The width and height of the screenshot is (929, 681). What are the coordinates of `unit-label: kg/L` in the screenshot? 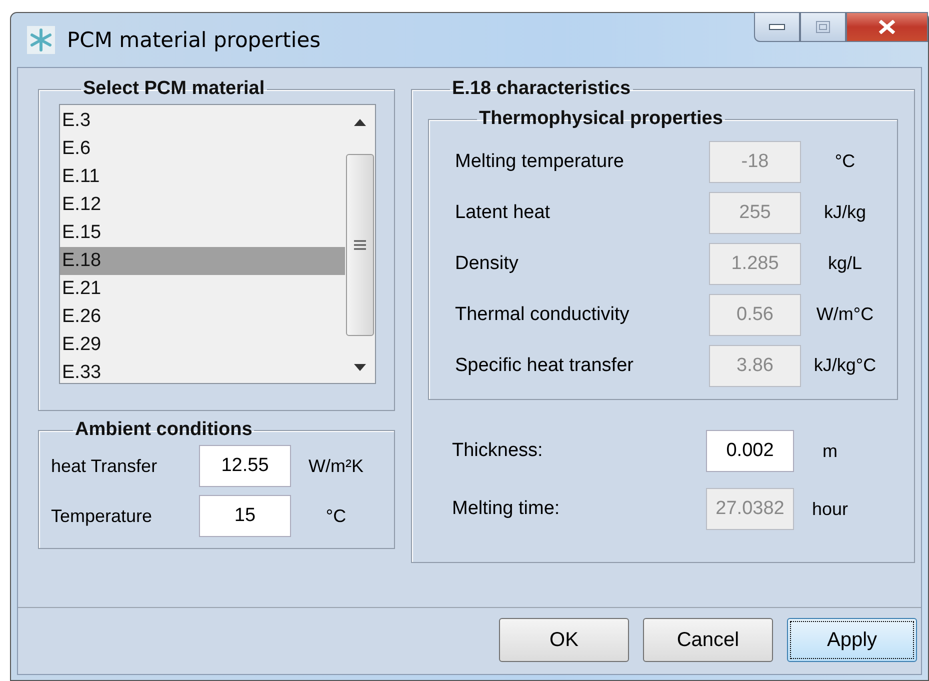 It's located at (845, 263).